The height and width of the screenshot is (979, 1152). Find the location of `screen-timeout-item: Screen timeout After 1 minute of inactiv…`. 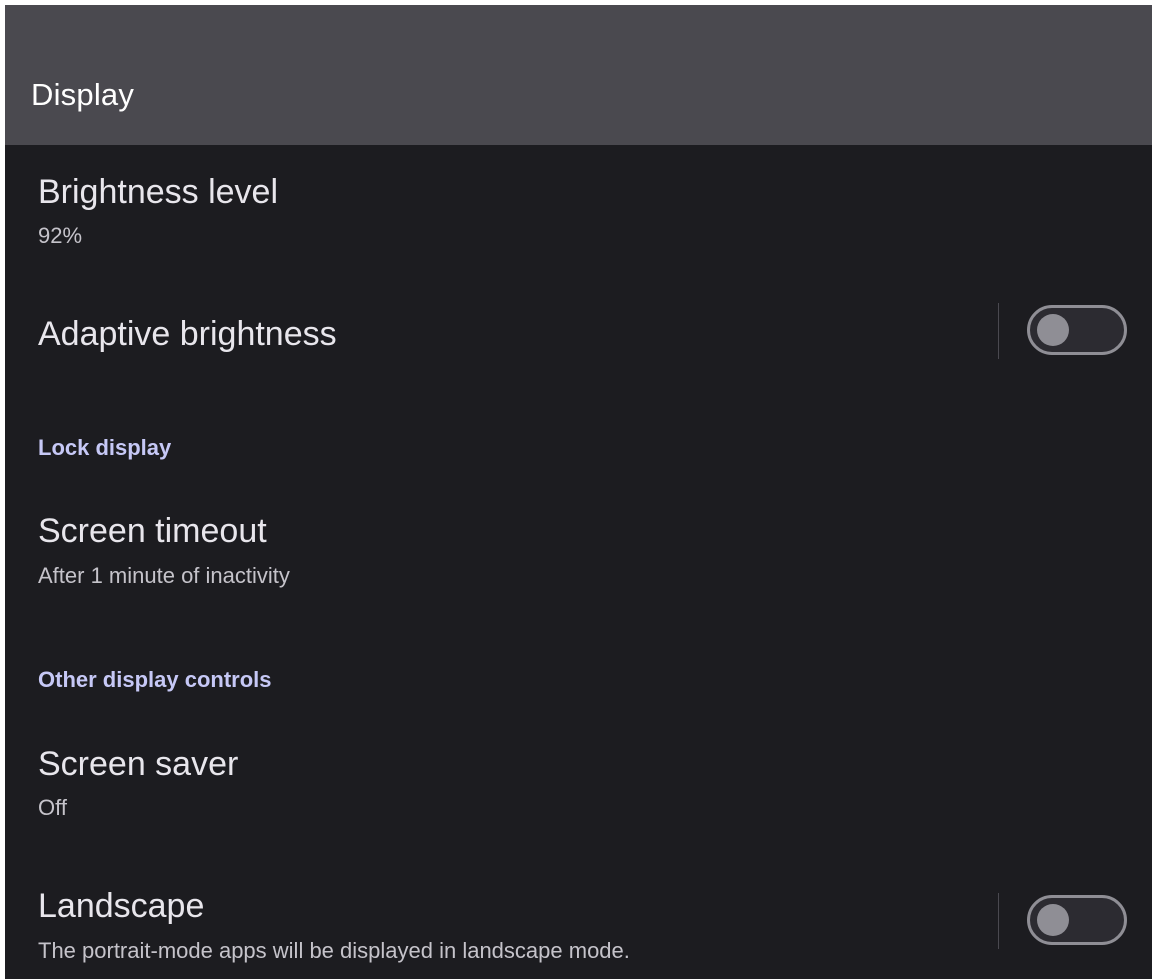

screen-timeout-item: Screen timeout After 1 minute of inactiv… is located at coordinates (578, 555).